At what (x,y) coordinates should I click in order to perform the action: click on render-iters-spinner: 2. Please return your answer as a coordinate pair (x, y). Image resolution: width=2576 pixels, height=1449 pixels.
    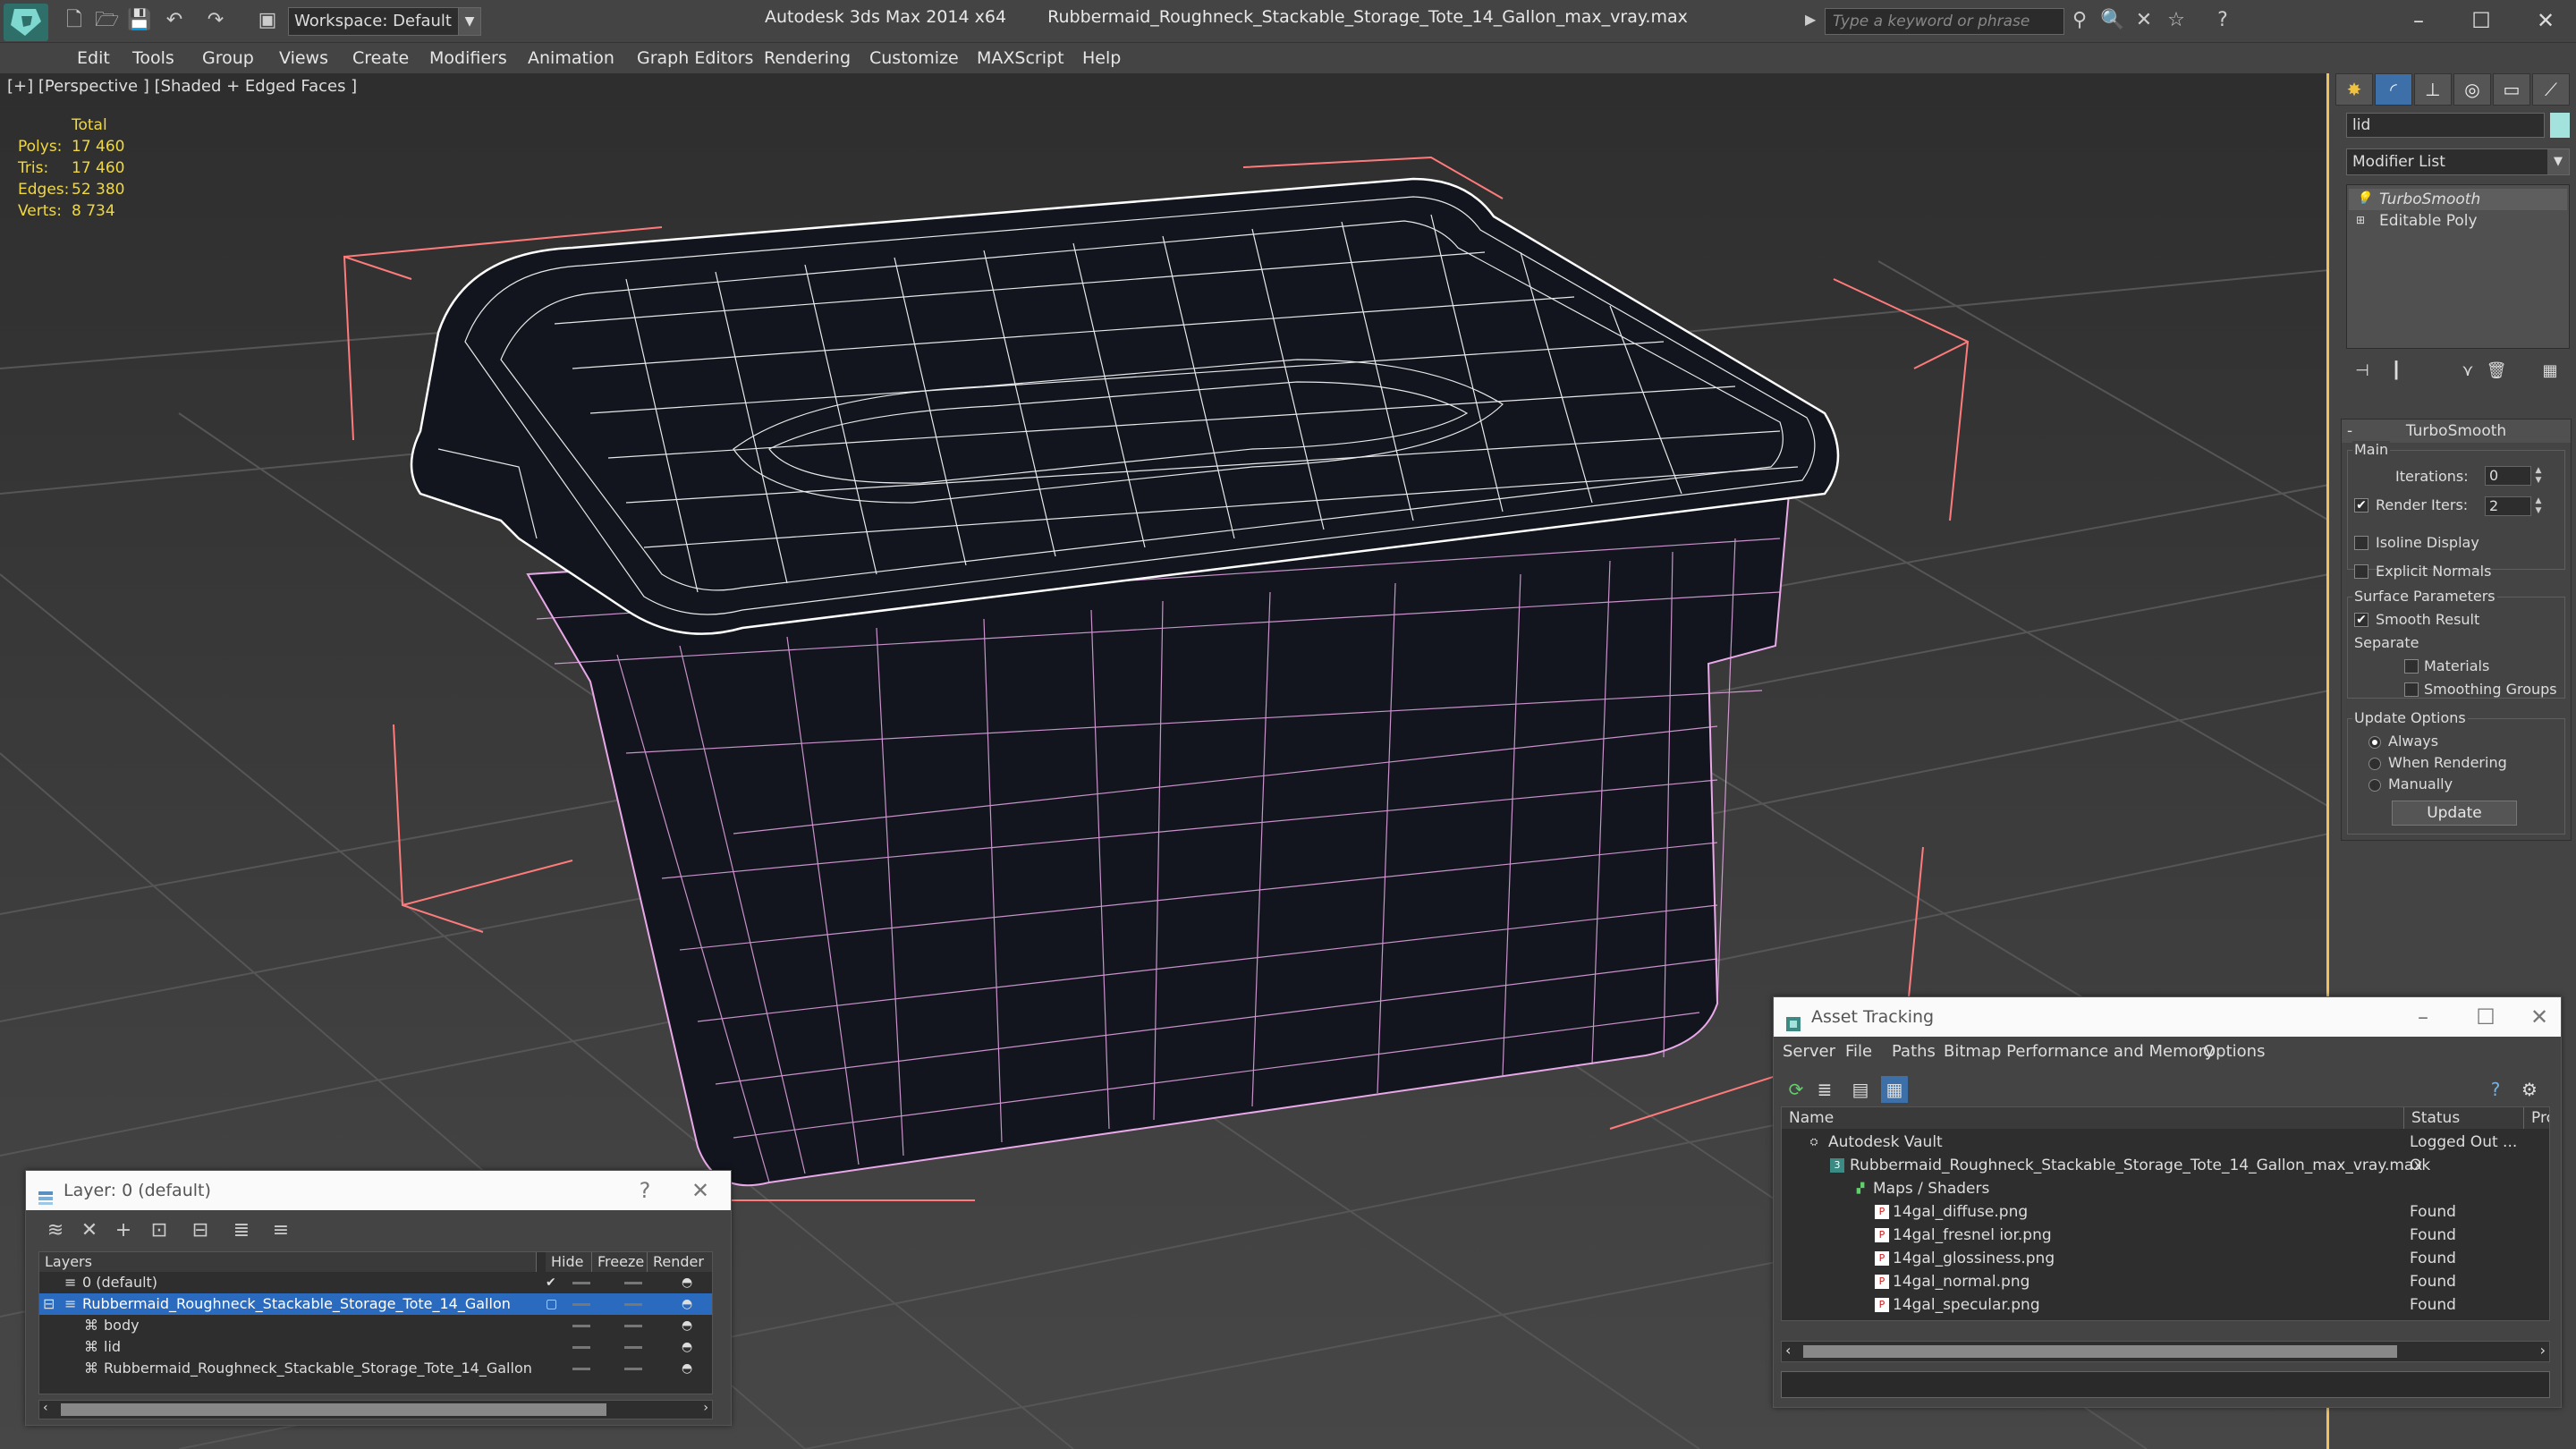
    Looking at the image, I should click on (2508, 506).